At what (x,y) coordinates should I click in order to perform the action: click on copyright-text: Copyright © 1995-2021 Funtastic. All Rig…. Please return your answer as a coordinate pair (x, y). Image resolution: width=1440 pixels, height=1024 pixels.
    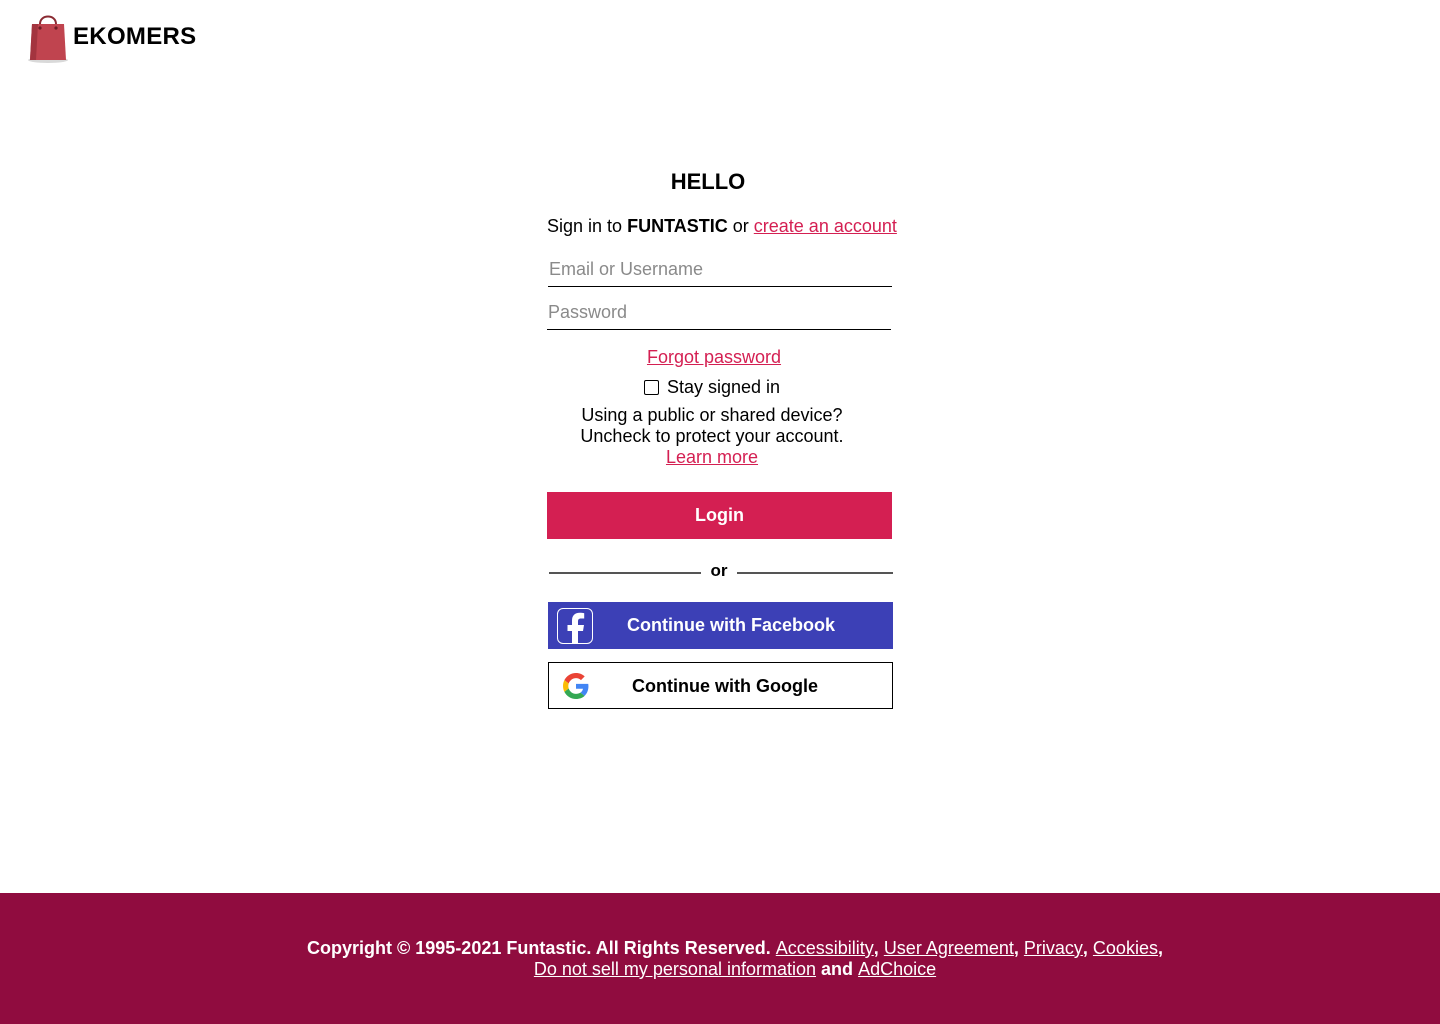
    Looking at the image, I should click on (539, 948).